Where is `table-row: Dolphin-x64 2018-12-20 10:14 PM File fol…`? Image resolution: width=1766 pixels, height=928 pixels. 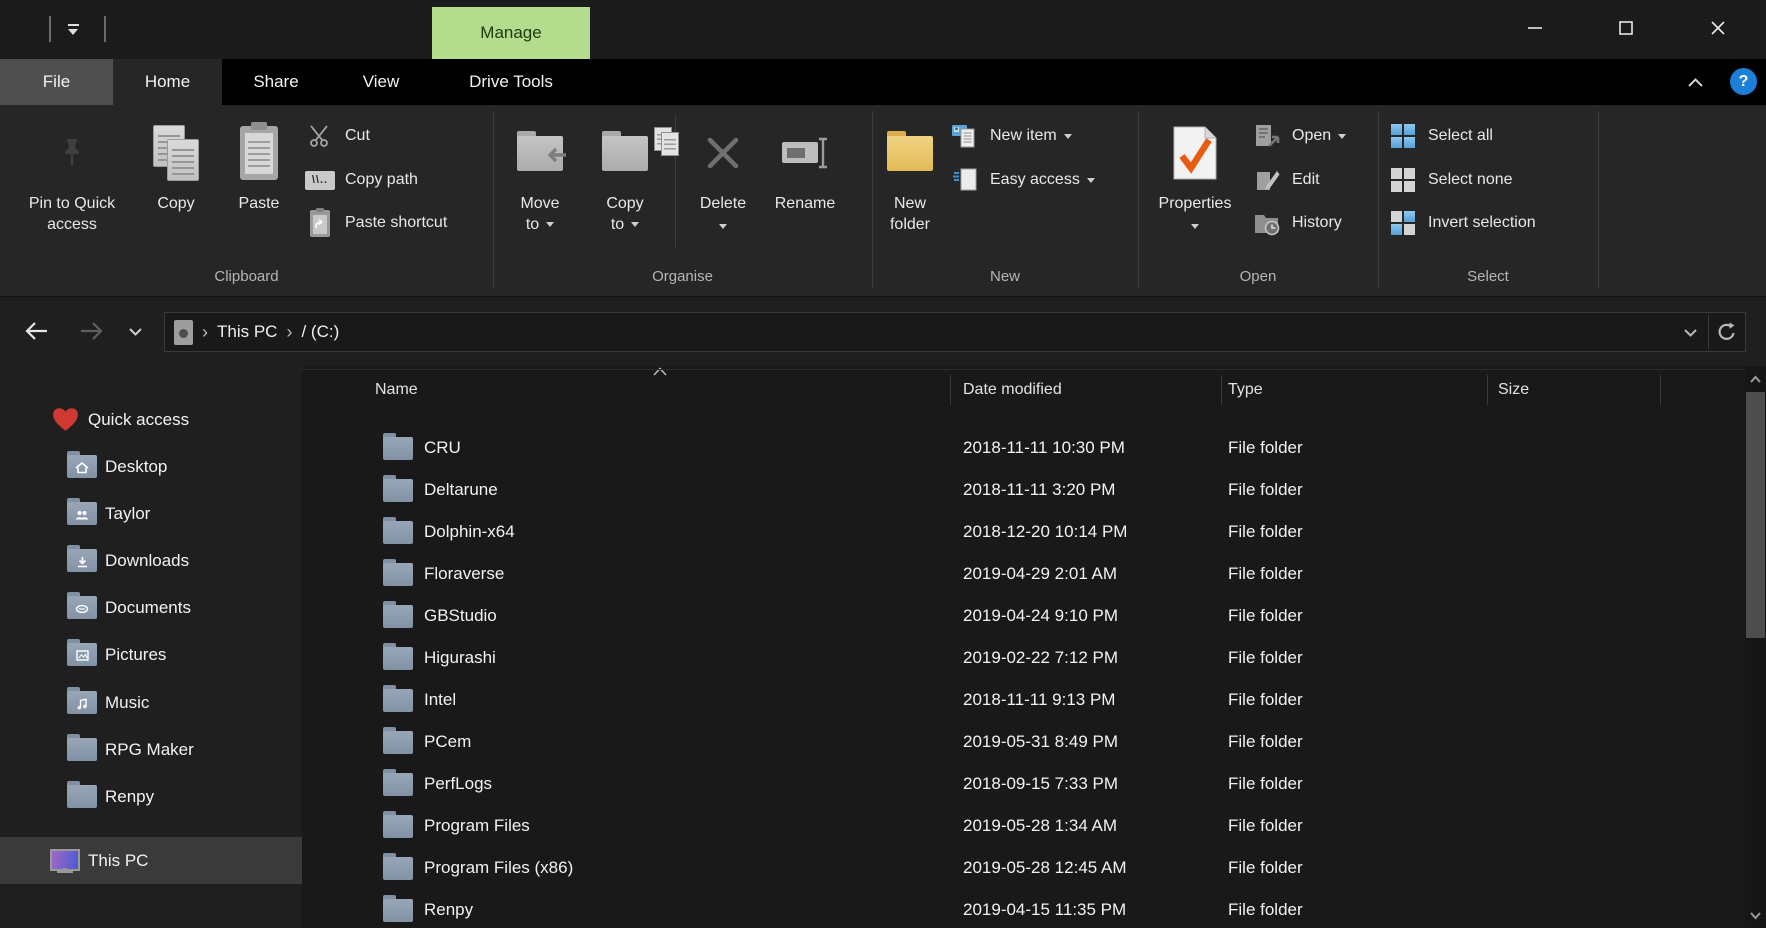
table-row: Dolphin-x64 2018-12-20 10:14 PM File fol… is located at coordinates (1023, 532).